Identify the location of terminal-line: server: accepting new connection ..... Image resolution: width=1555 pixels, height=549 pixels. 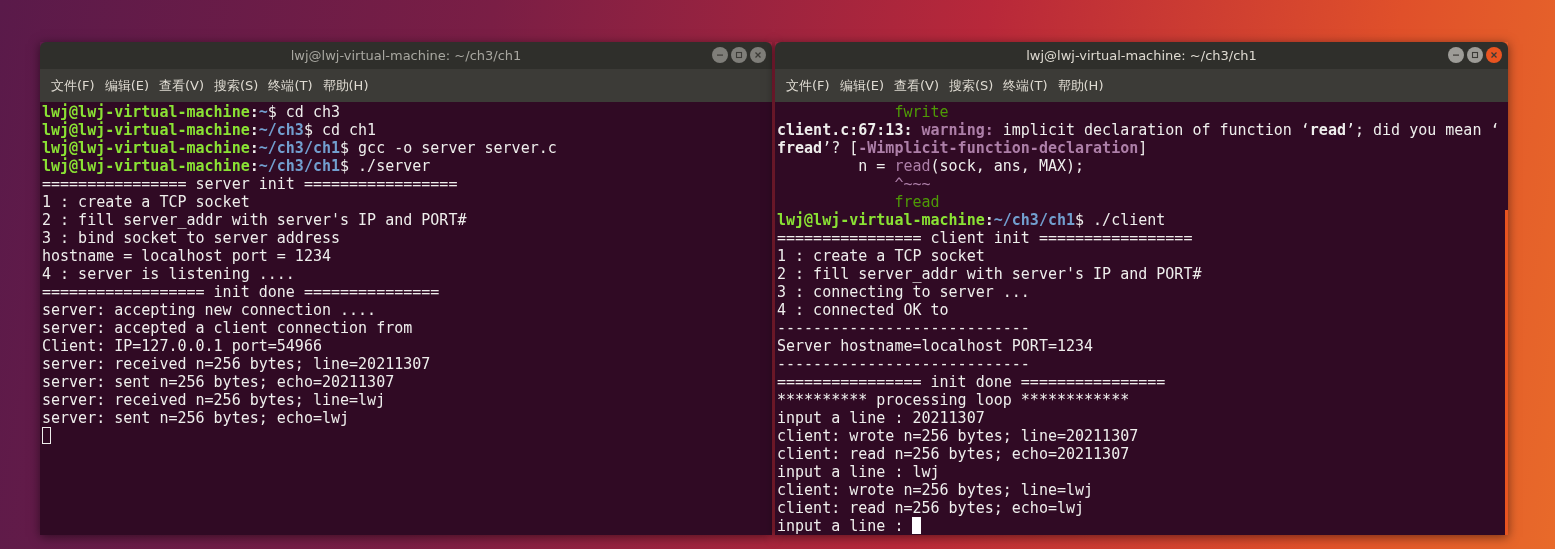
(210, 310).